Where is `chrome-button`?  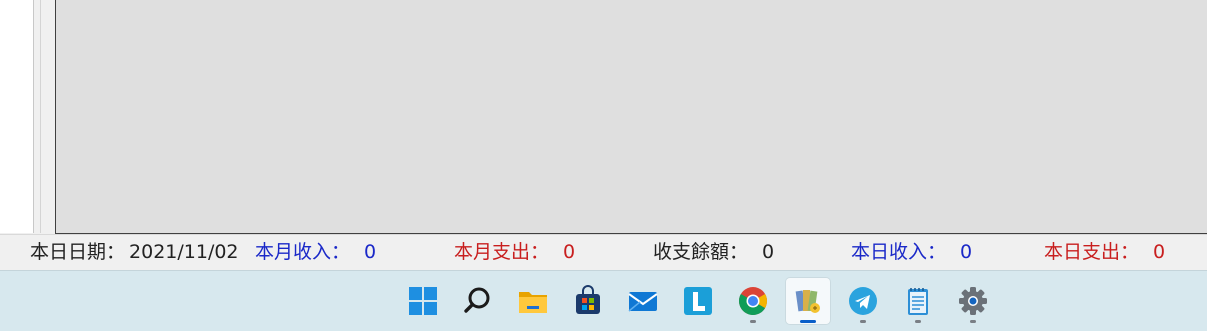
chrome-button is located at coordinates (753, 301).